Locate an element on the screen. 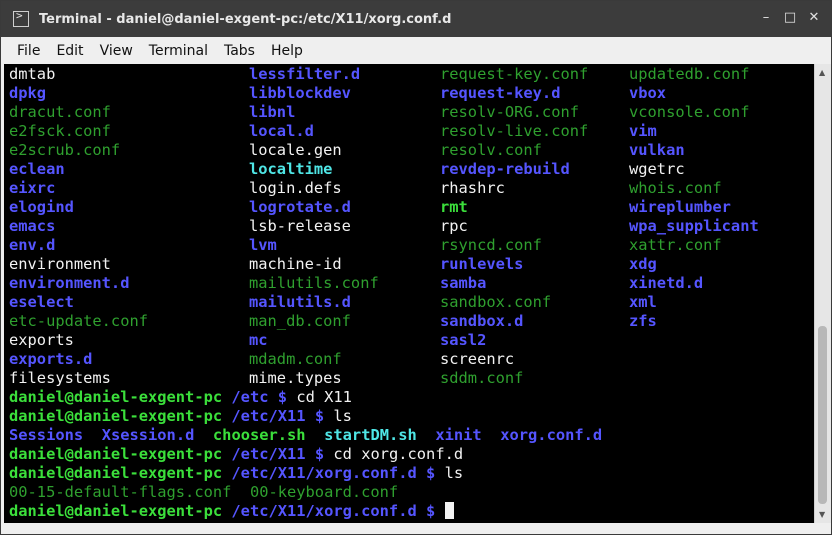 The width and height of the screenshot is (832, 535). menu-terminal: Terminal is located at coordinates (178, 51).